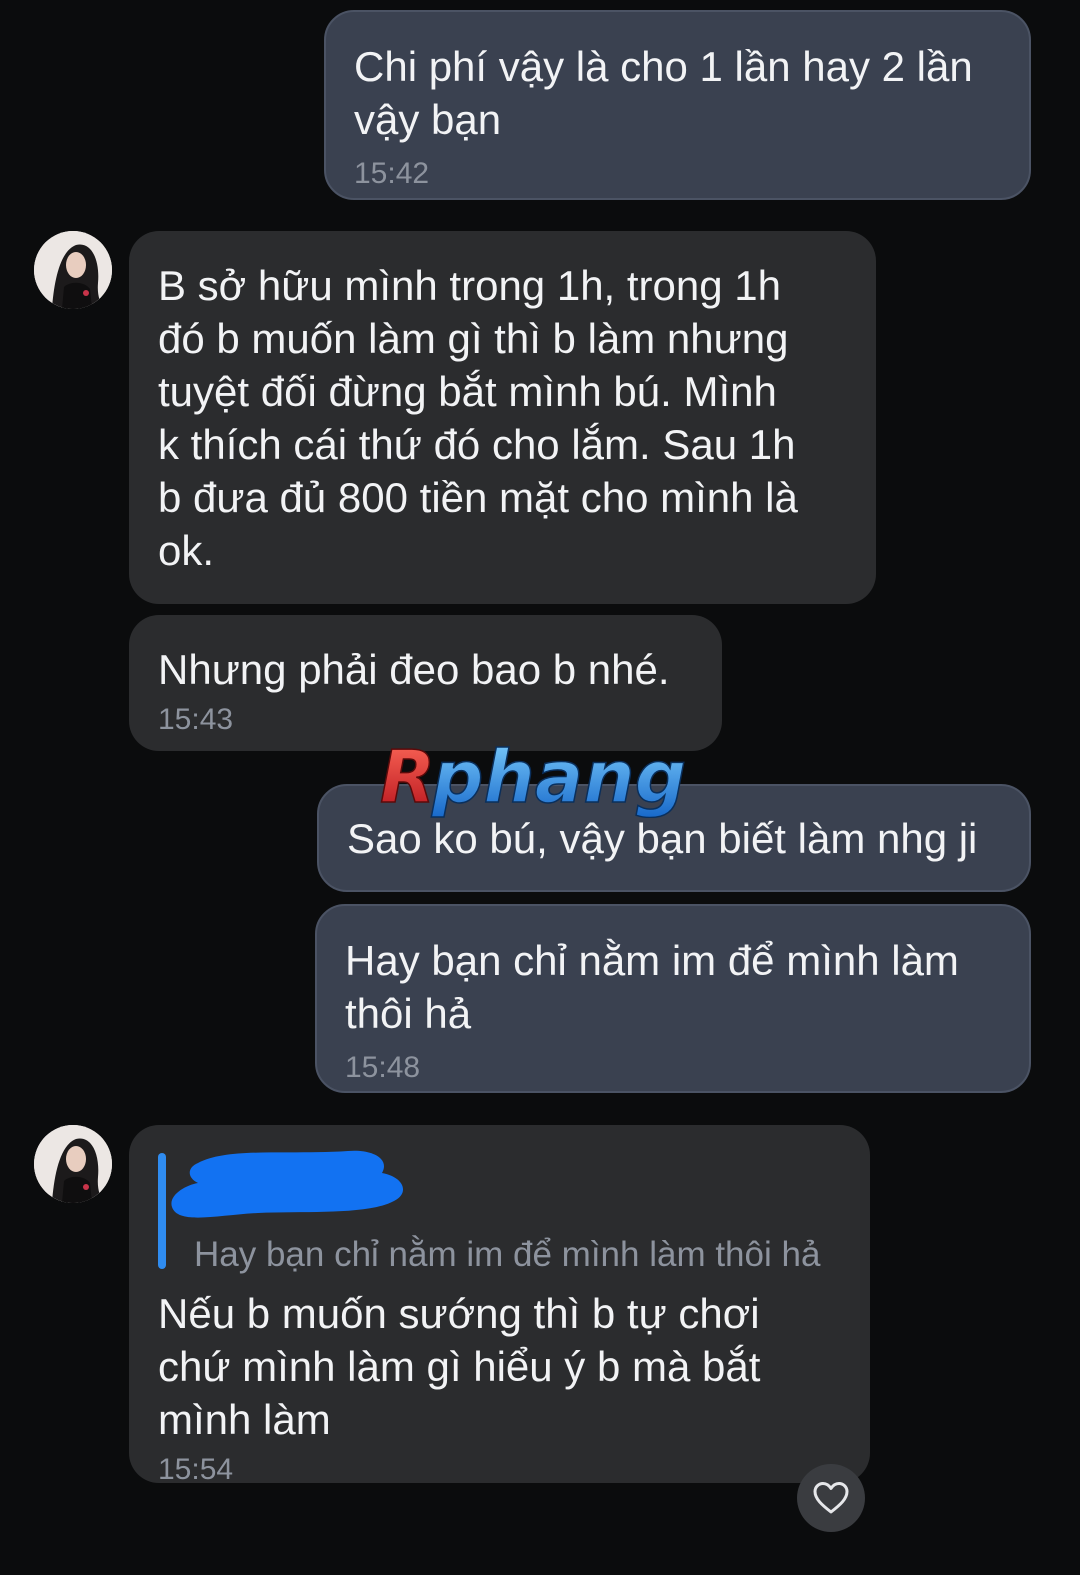 The width and height of the screenshot is (1080, 1575). Describe the element at coordinates (196, 1469) in the screenshot. I see `message-timestamp: 15:54` at that location.